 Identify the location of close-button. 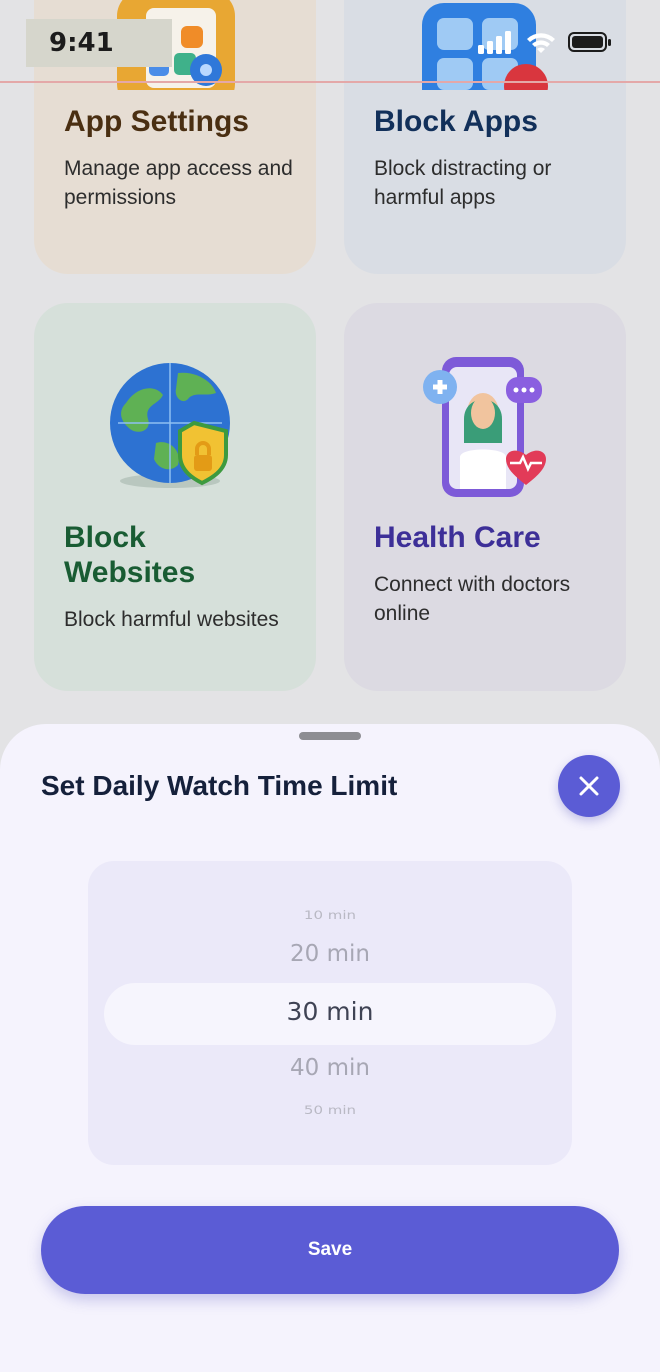
(589, 786).